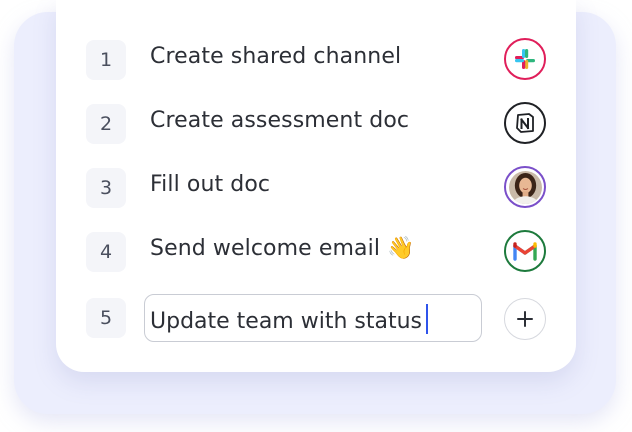  I want to click on new-task-input: Update team with status, so click(313, 318).